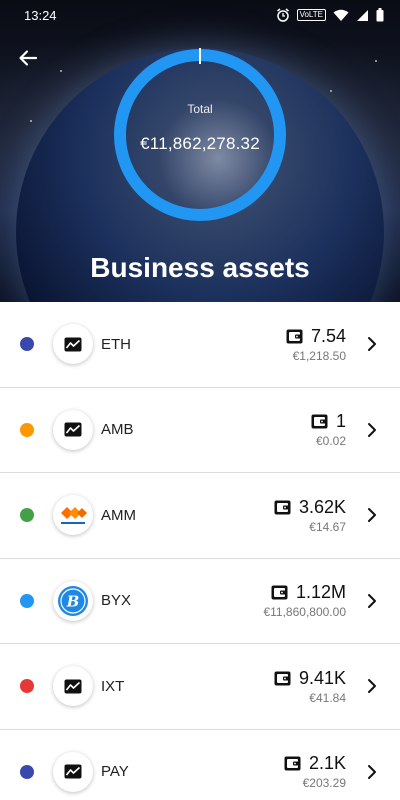  Describe the element at coordinates (200, 765) in the screenshot. I see `asset-row-pay: PAY 2.1K €203.29` at that location.